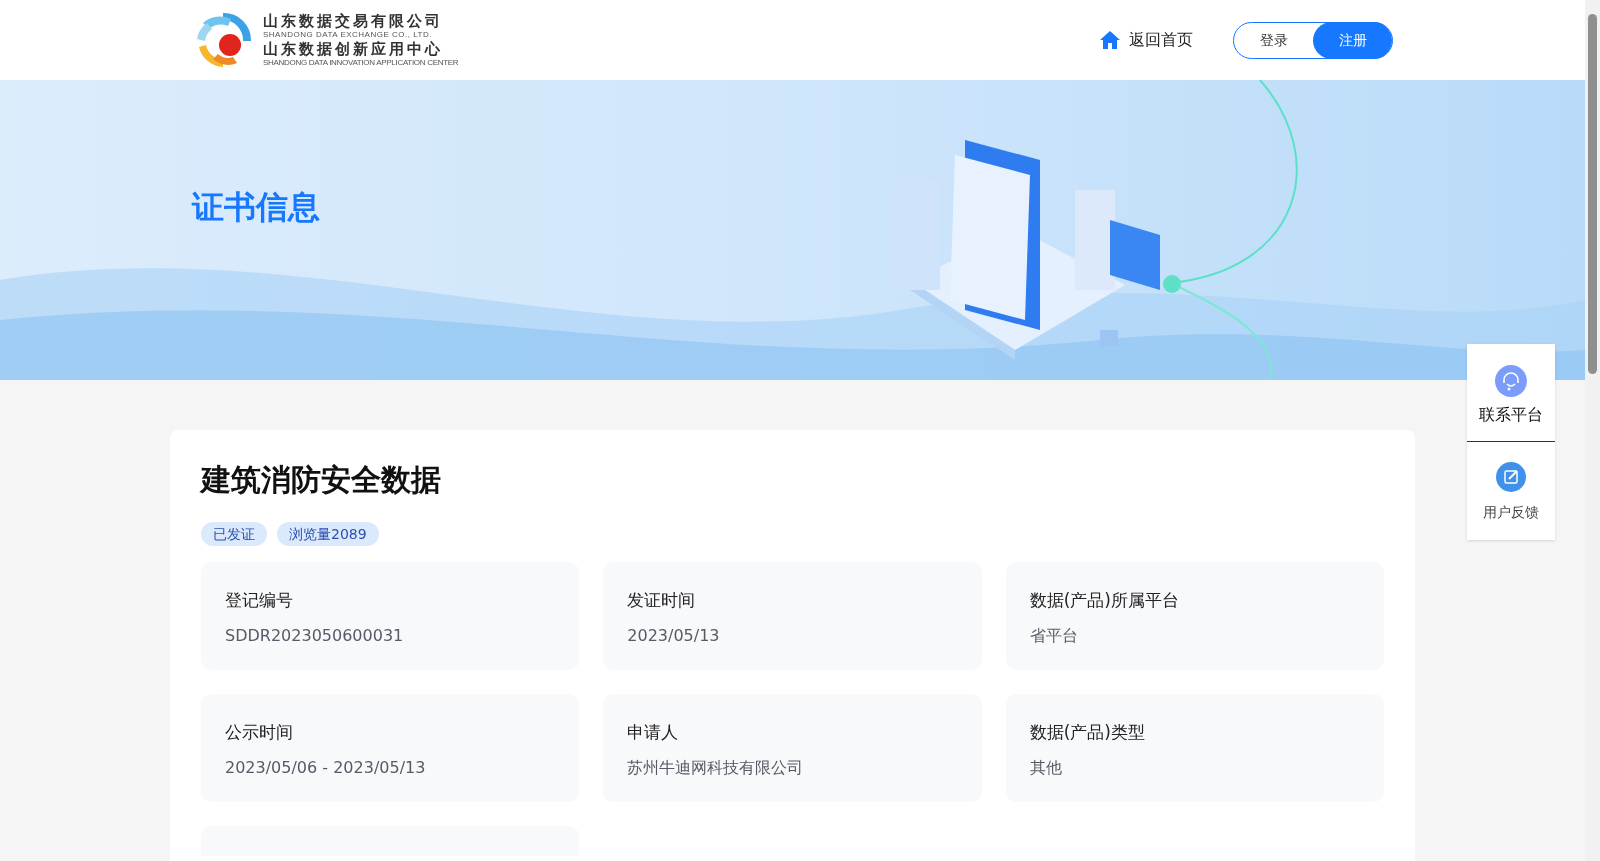 This screenshot has width=1600, height=861. Describe the element at coordinates (716, 767) in the screenshot. I see `field-value: 苏州牛迪网科技有限公司` at that location.